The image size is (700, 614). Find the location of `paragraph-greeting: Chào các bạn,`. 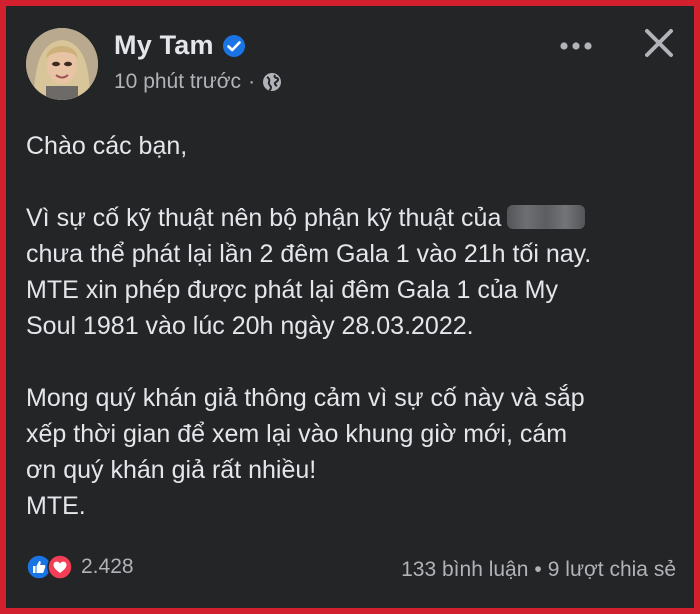

paragraph-greeting: Chào các bạn, is located at coordinates (356, 146).